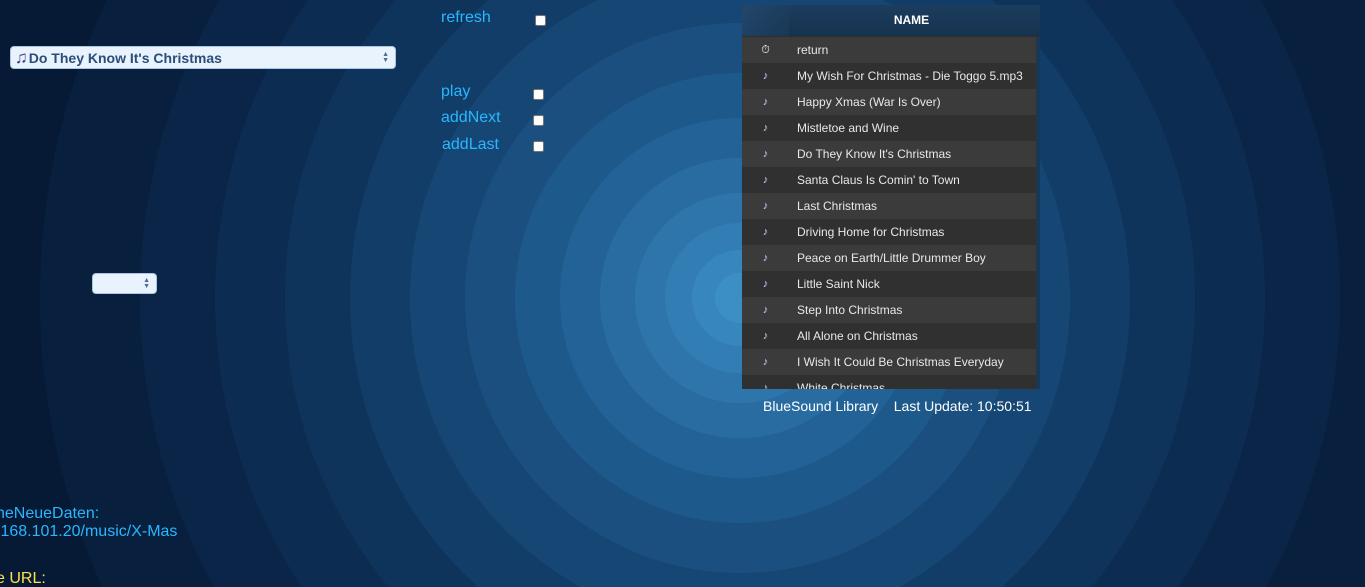 Image resolution: width=1365 pixels, height=587 pixels. I want to click on add-last-checkbox, so click(538, 146).